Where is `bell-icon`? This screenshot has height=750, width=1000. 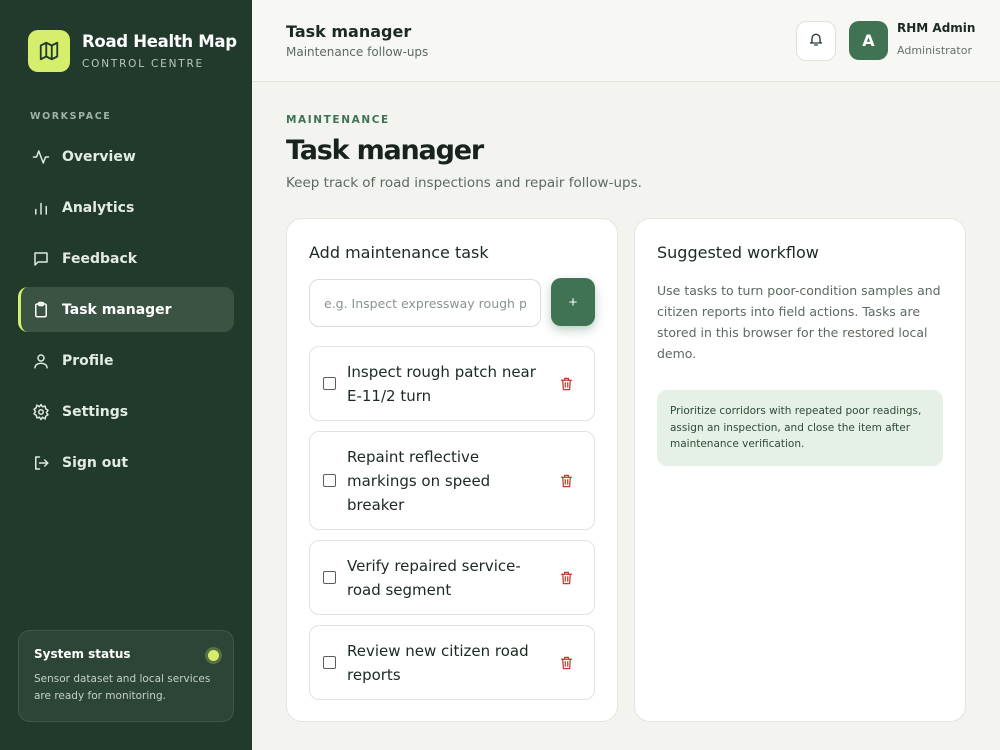
bell-icon is located at coordinates (816, 41).